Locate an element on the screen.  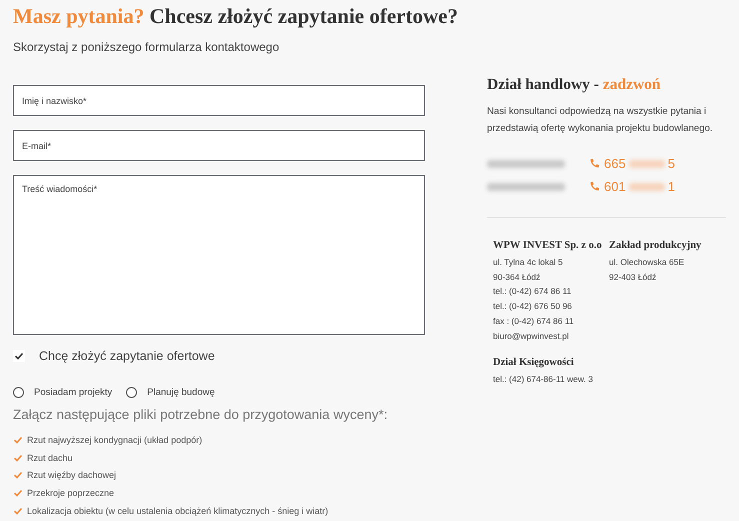
text-field: Imię i nazwisko* is located at coordinates (219, 100).